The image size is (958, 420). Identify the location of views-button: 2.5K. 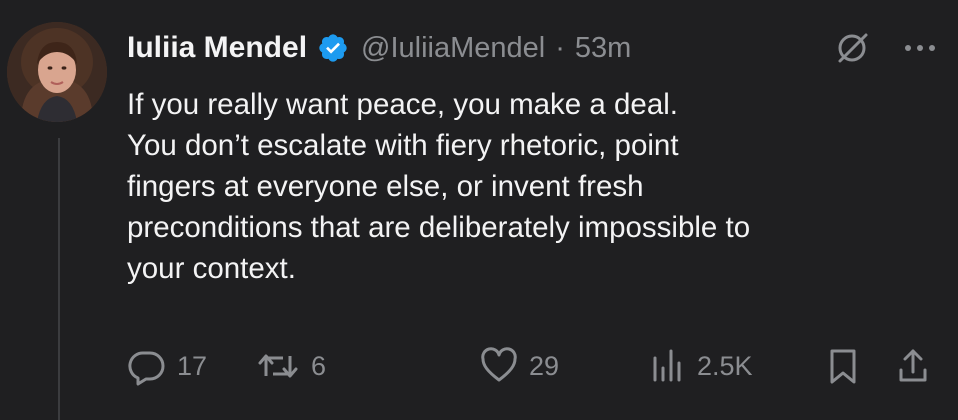
(700, 366).